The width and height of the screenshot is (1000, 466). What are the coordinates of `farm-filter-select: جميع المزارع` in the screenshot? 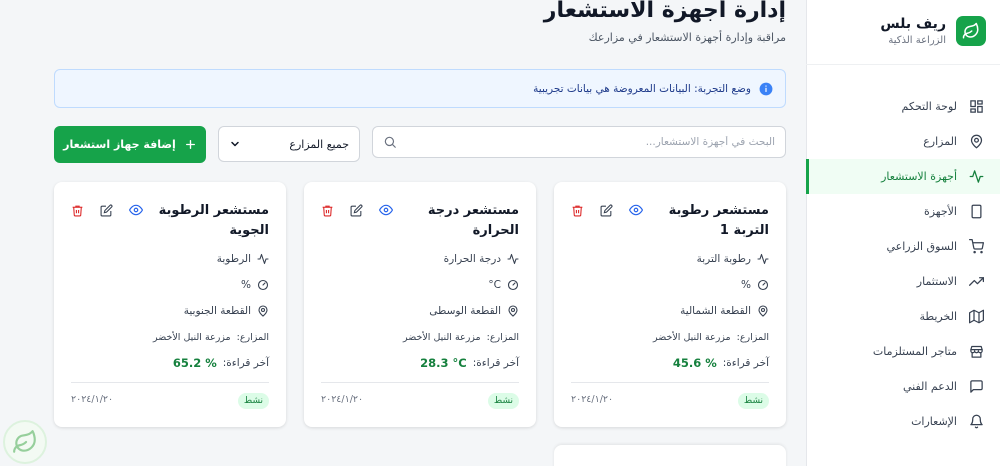 It's located at (289, 144).